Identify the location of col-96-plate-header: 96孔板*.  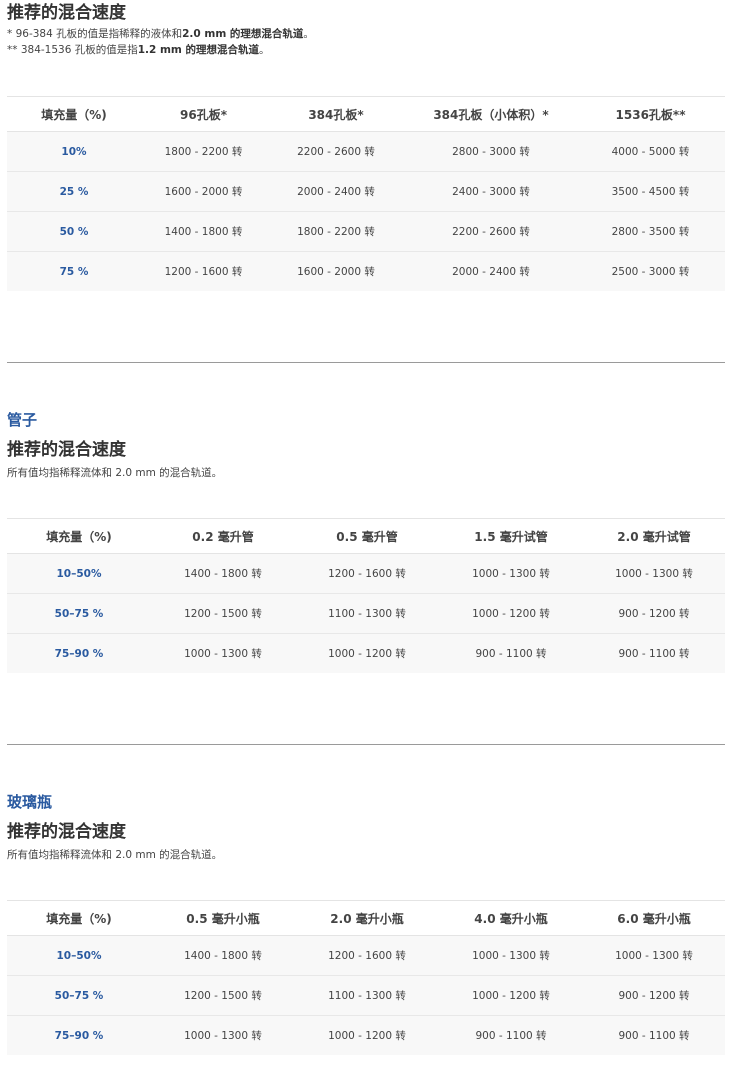
(203, 114).